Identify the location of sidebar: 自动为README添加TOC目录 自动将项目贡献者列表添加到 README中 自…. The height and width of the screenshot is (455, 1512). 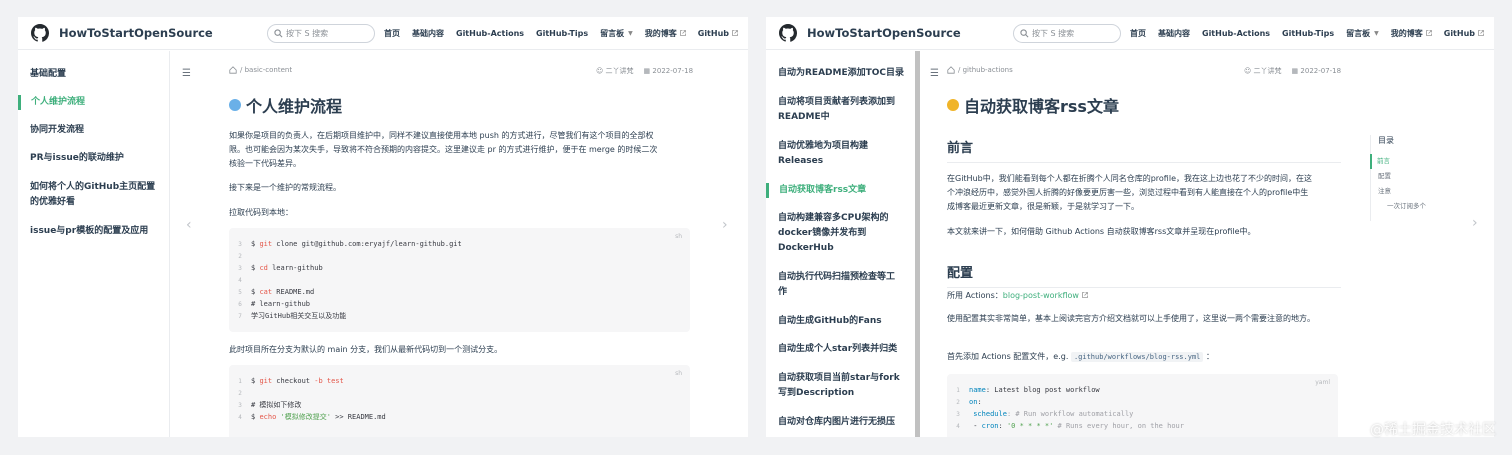
(842, 244).